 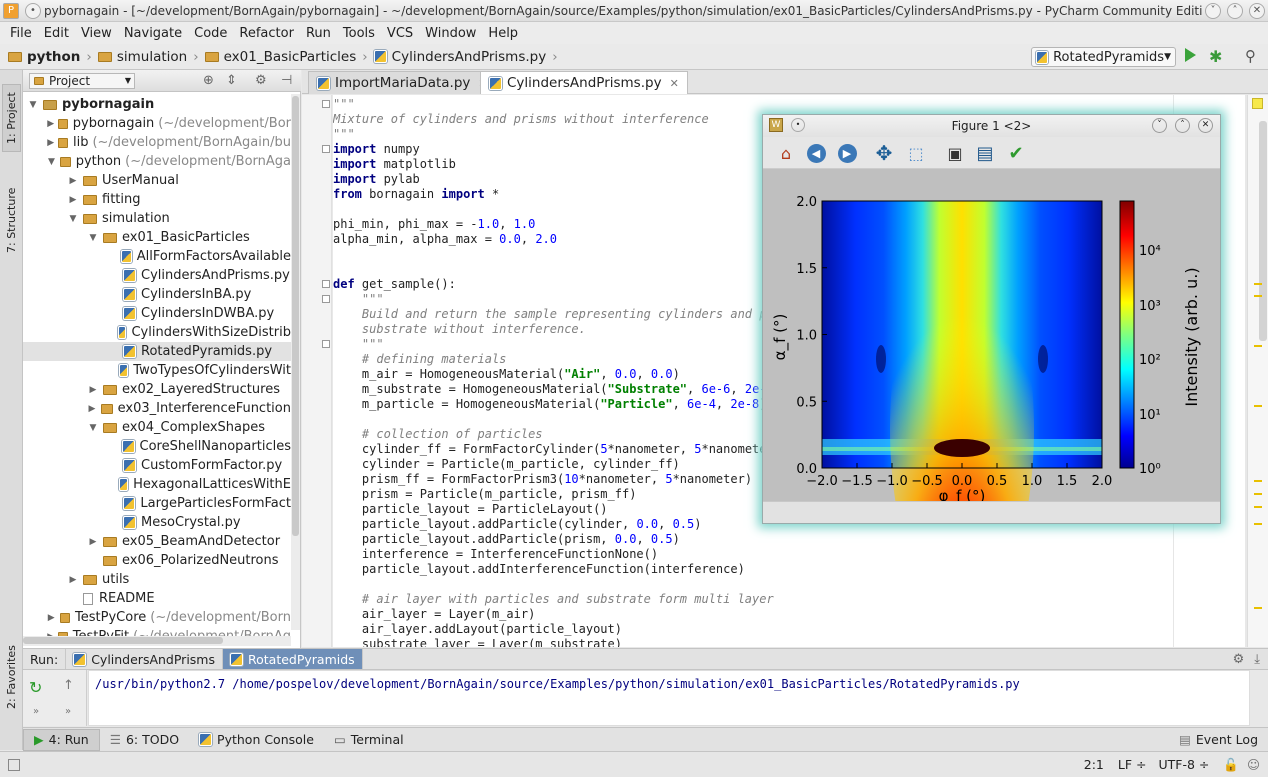 What do you see at coordinates (61, 739) in the screenshot?
I see `tool-tab-run: ▶ 4: Run` at bounding box center [61, 739].